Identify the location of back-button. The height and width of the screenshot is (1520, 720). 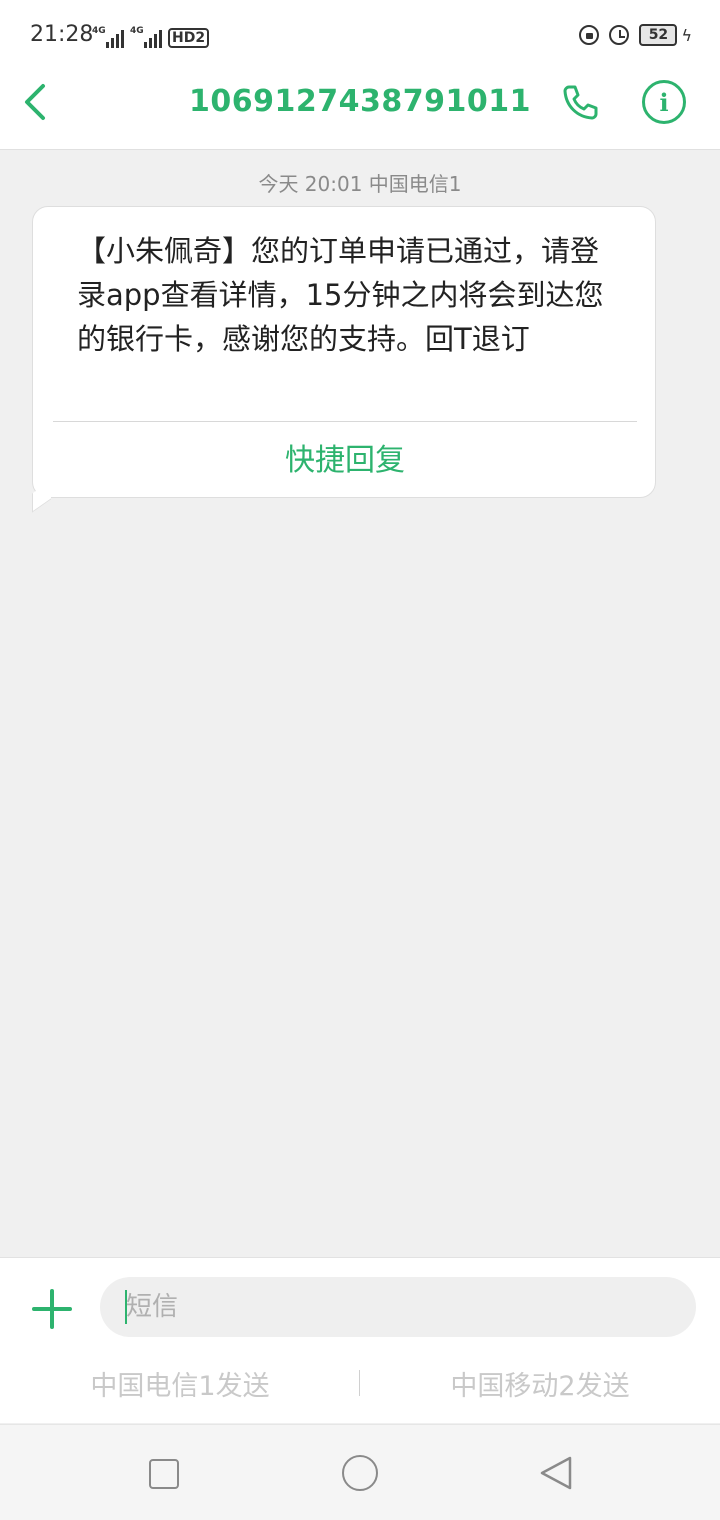
(36, 102).